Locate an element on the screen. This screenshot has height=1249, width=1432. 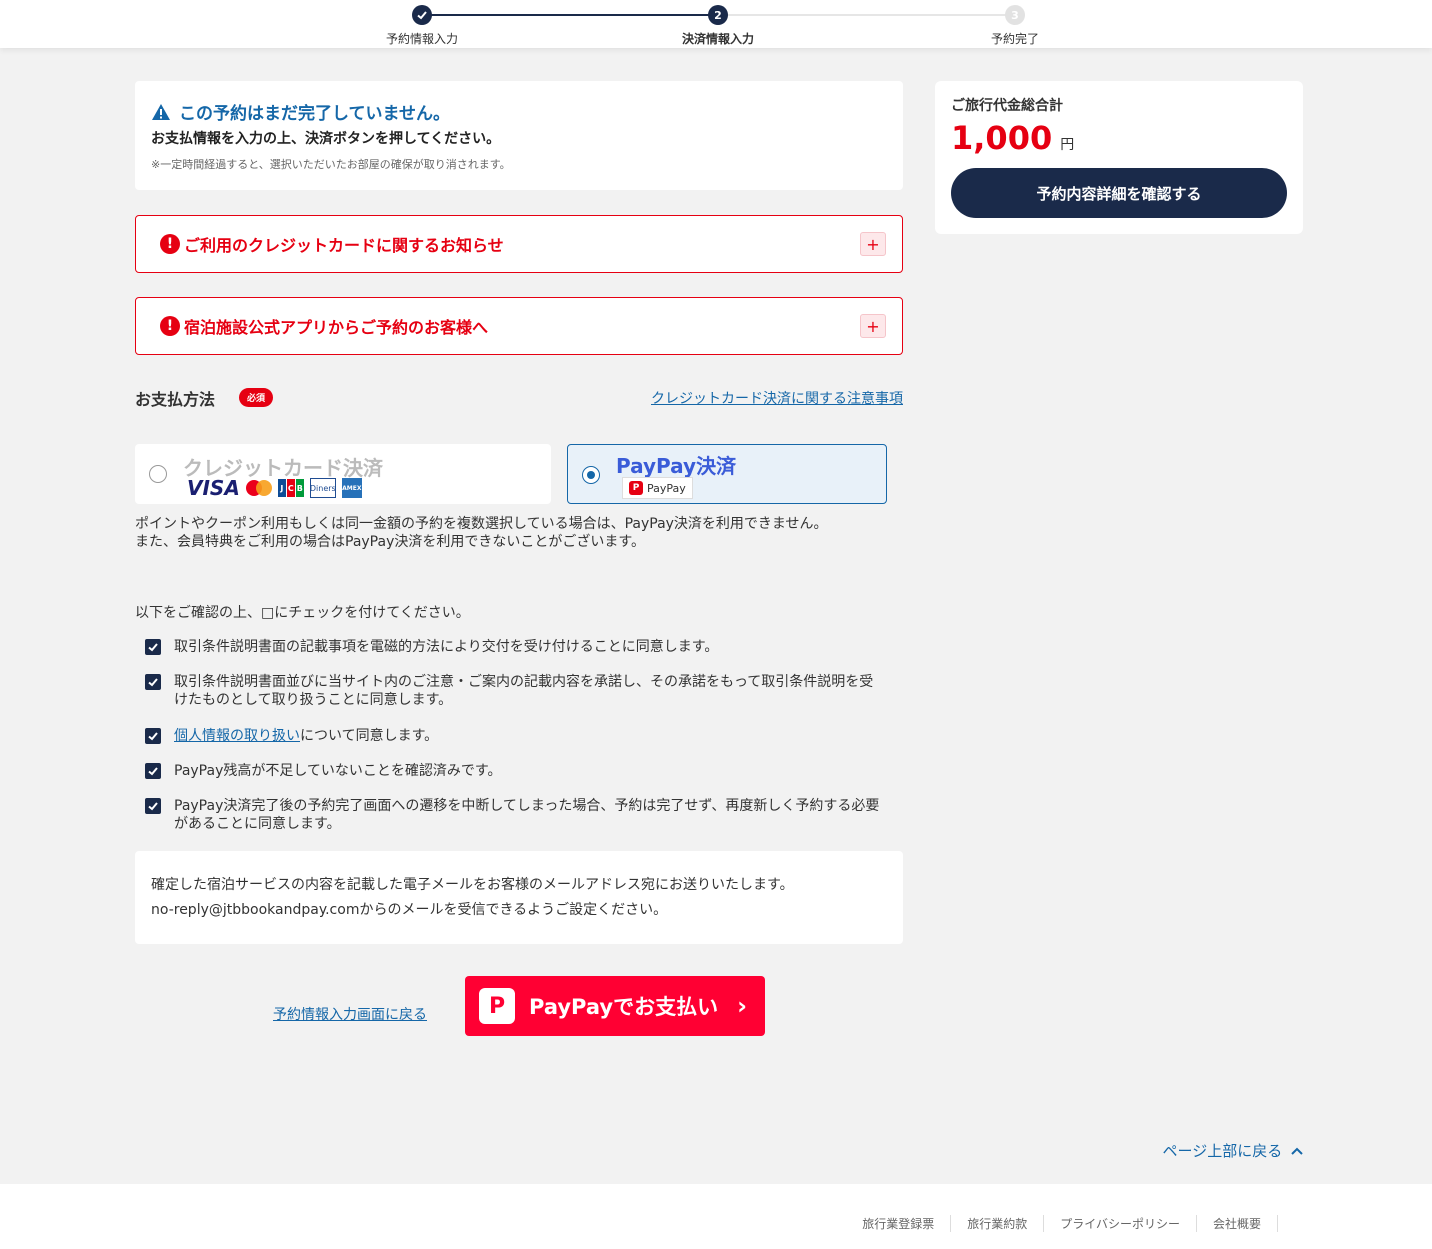
privacy-policy-link: 個人情報の取り扱い is located at coordinates (237, 736).